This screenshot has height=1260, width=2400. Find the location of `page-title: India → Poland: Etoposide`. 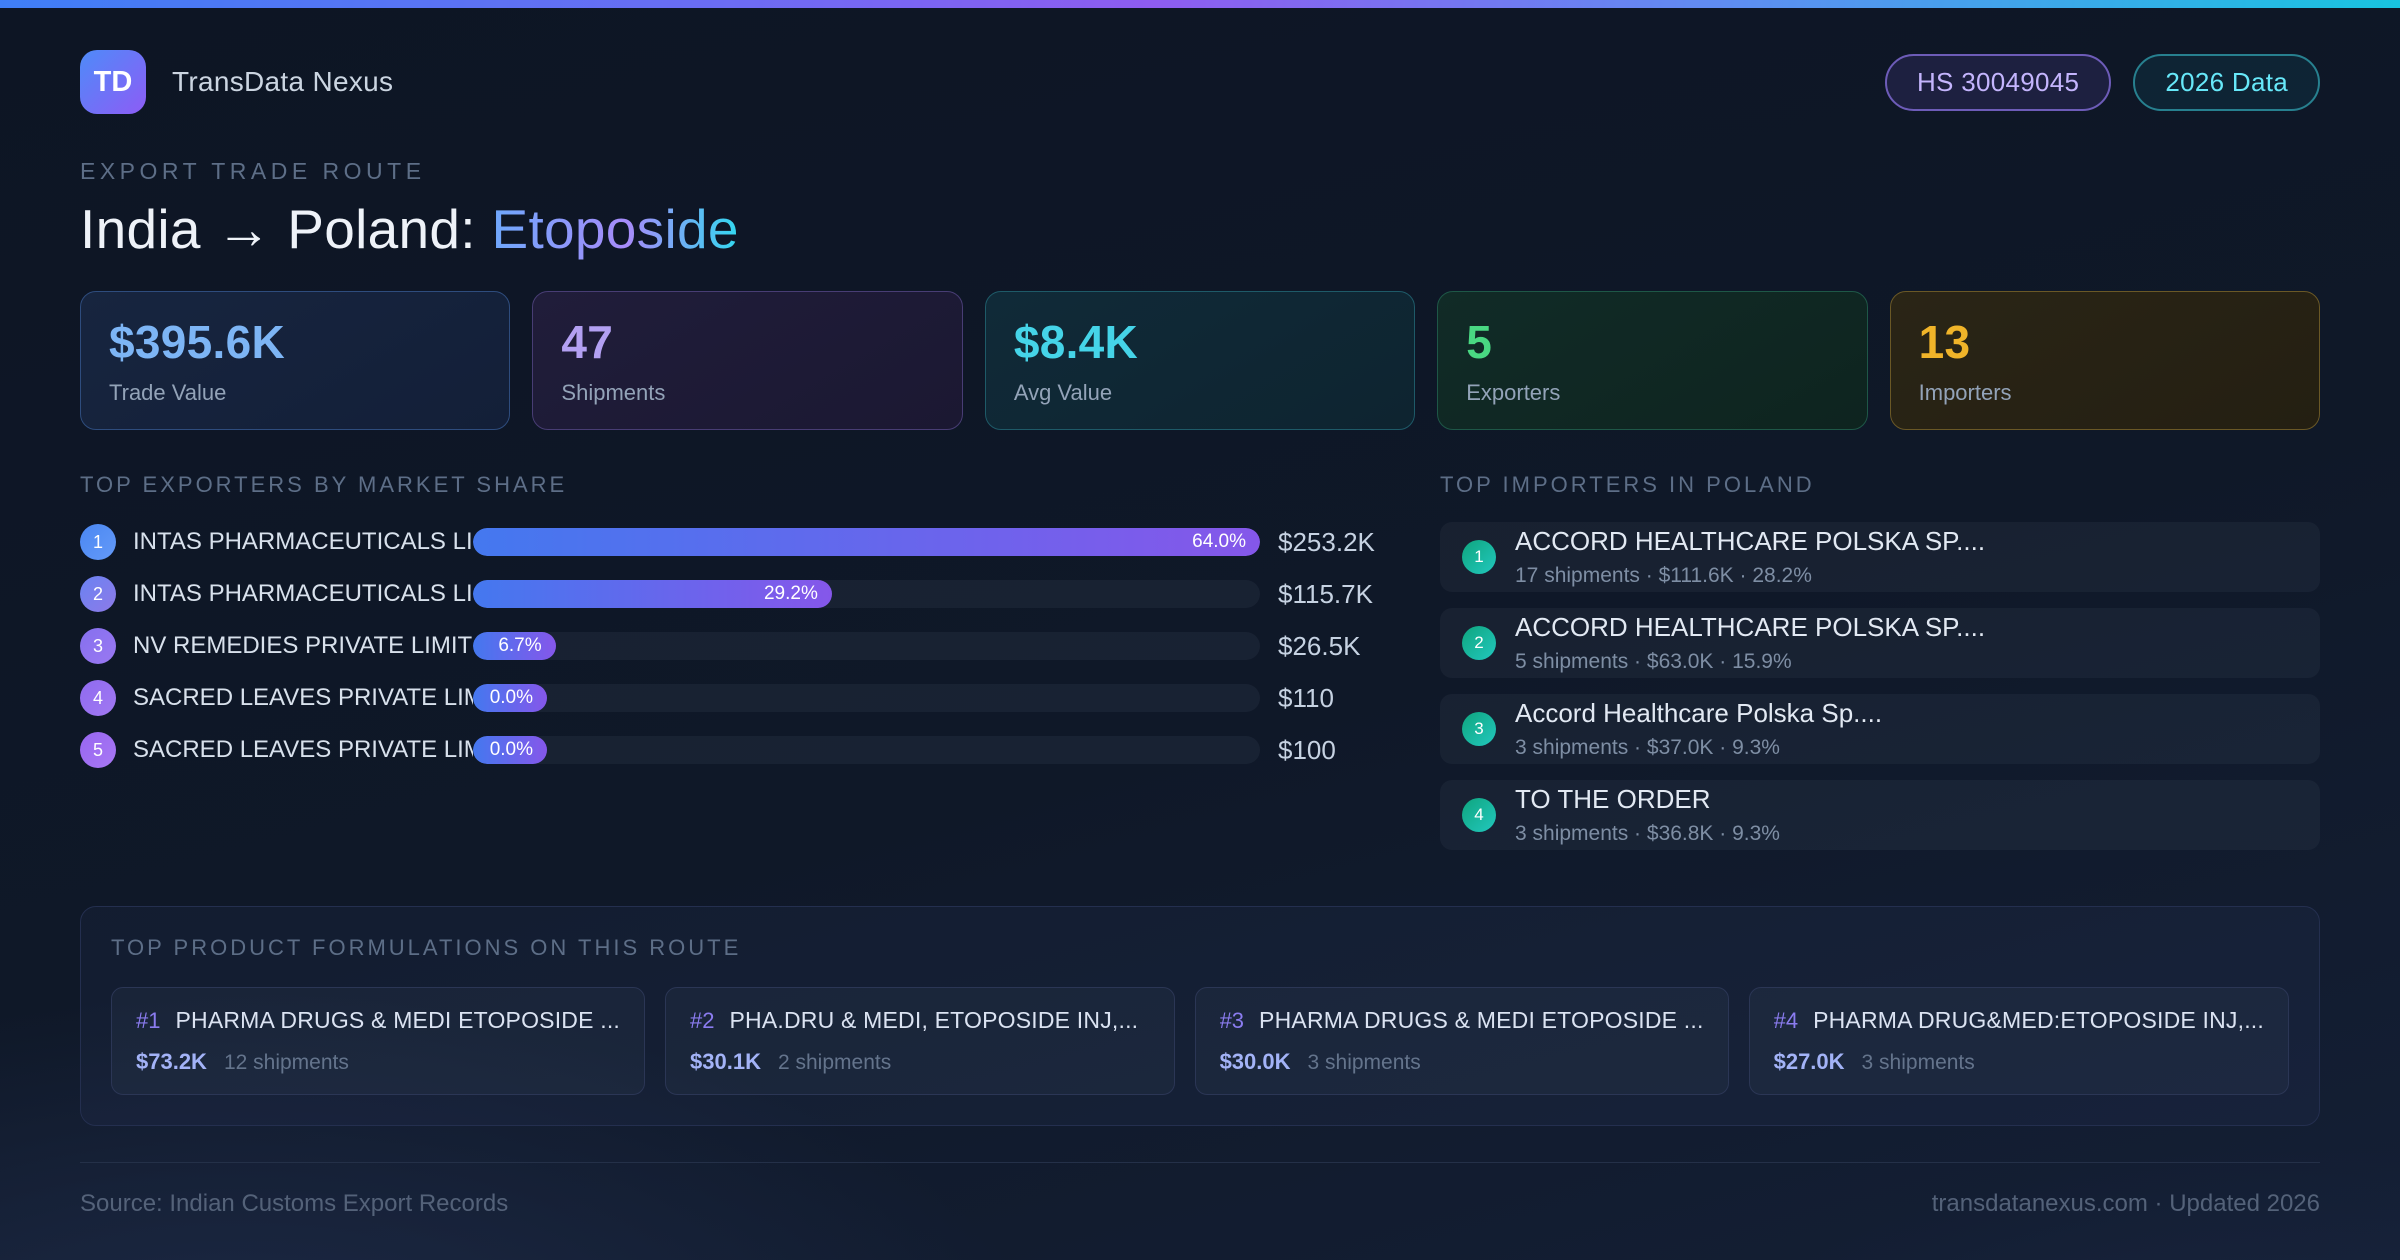

page-title: India → Poland: Etoposide is located at coordinates (1200, 229).